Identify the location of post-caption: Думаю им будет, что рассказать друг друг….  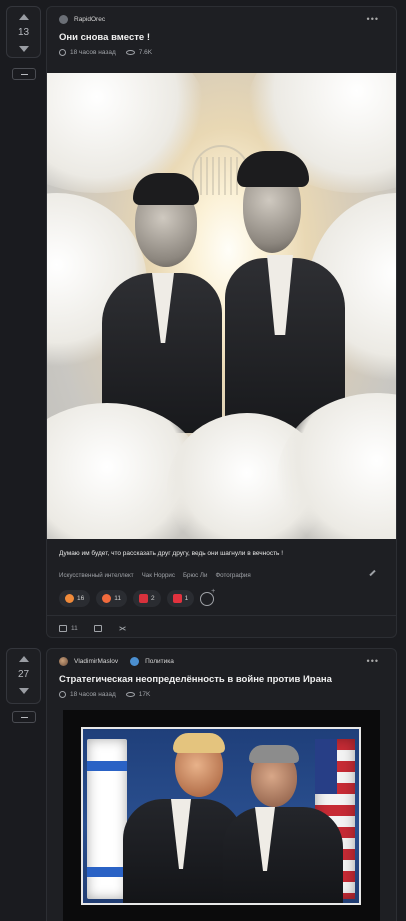
(171, 553).